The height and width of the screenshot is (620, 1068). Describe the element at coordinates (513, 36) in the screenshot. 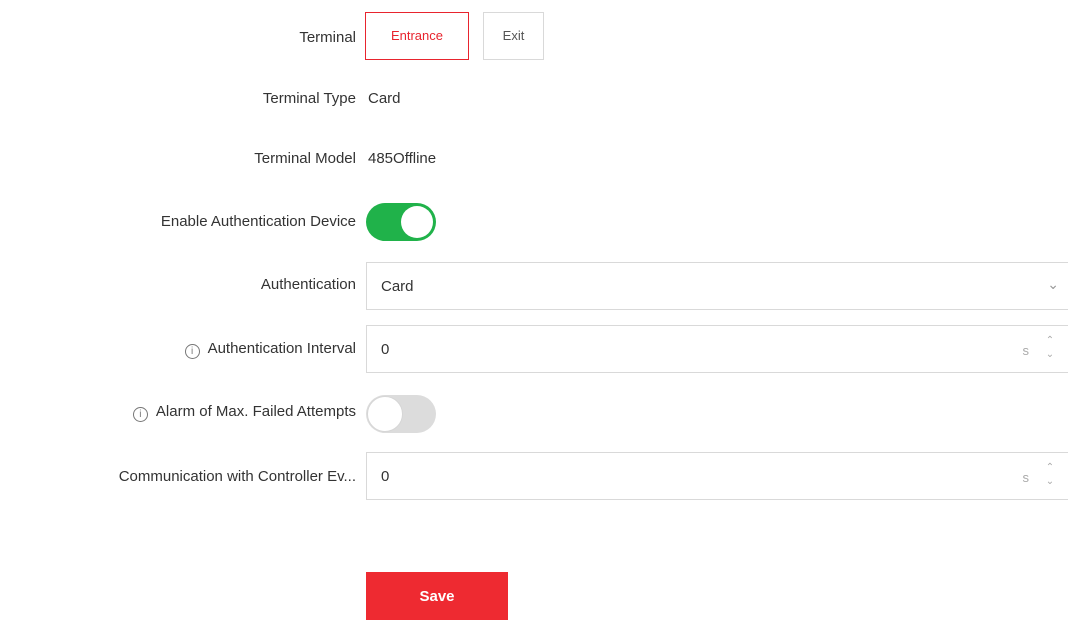

I see `terminal-exit-button: Exit` at that location.